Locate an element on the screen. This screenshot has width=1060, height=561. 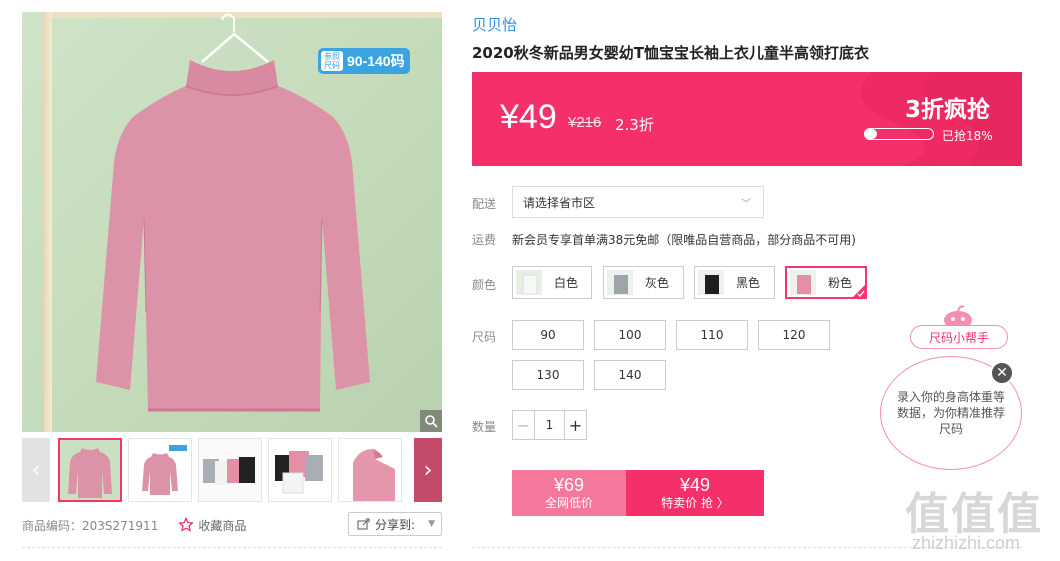
caret-down-icon: ▼ is located at coordinates (431, 524).